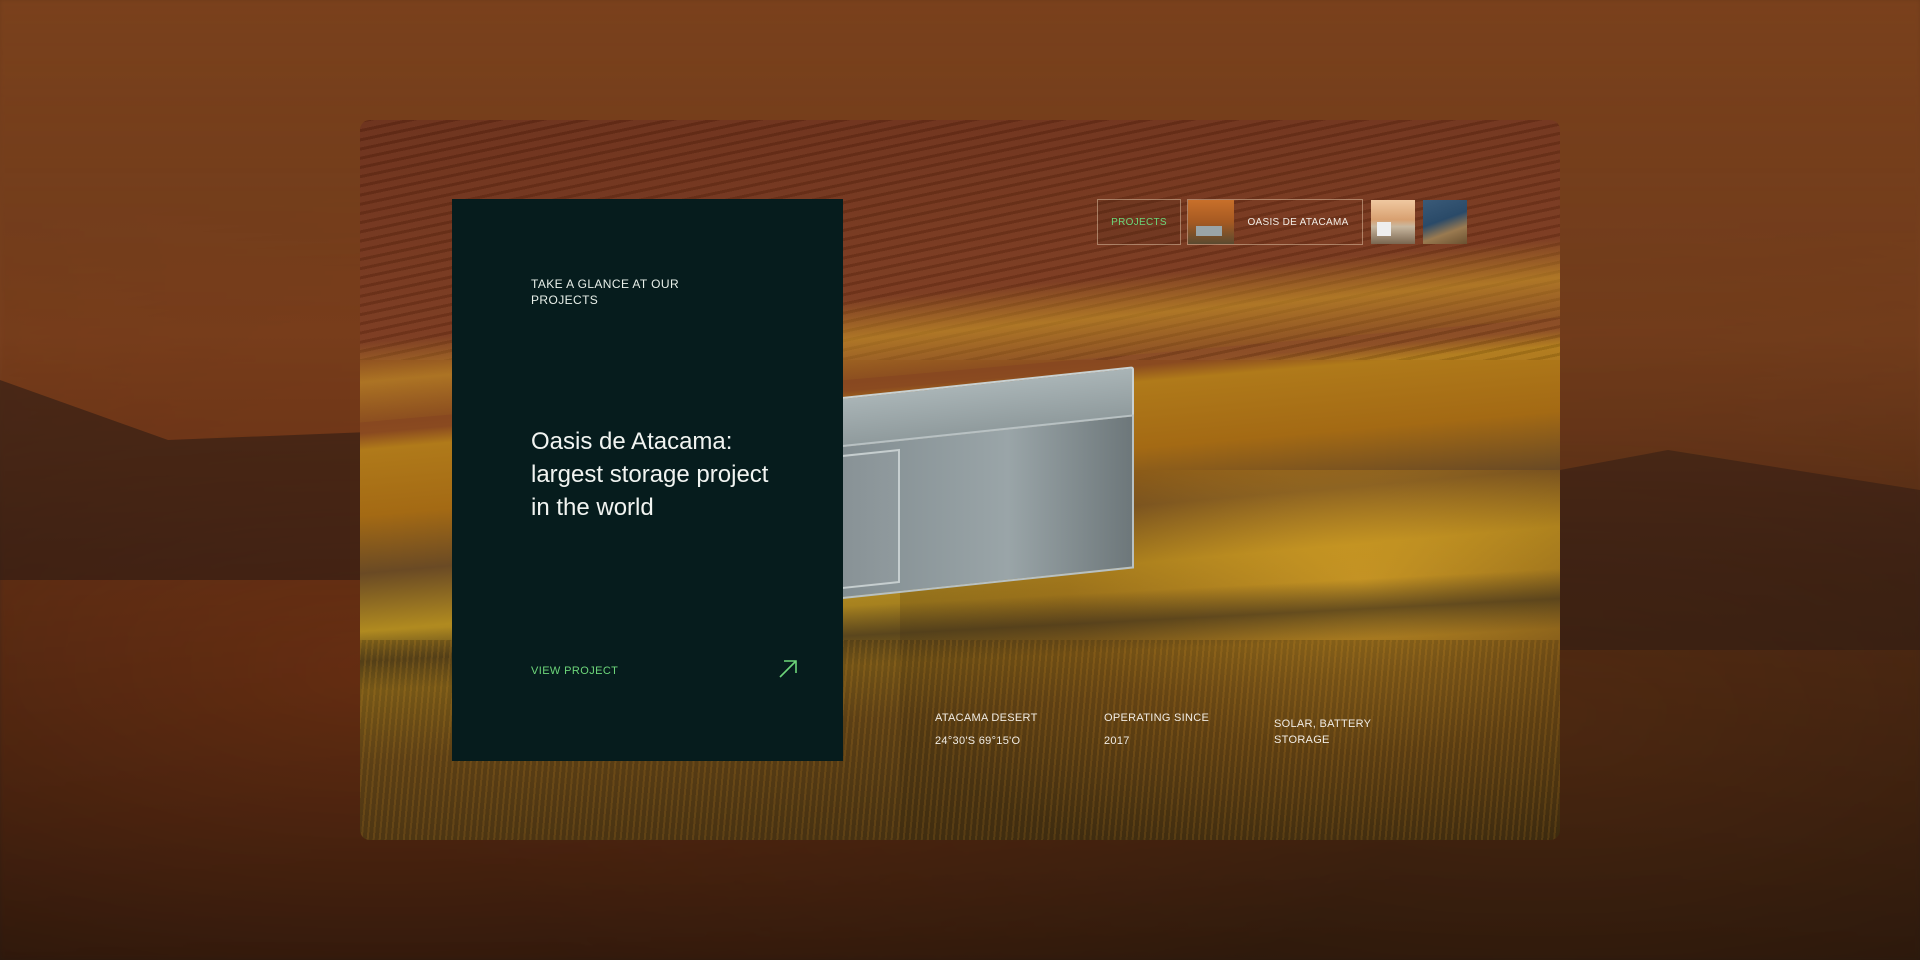  Describe the element at coordinates (788, 671) in the screenshot. I see `arrow-up-right-icon` at that location.